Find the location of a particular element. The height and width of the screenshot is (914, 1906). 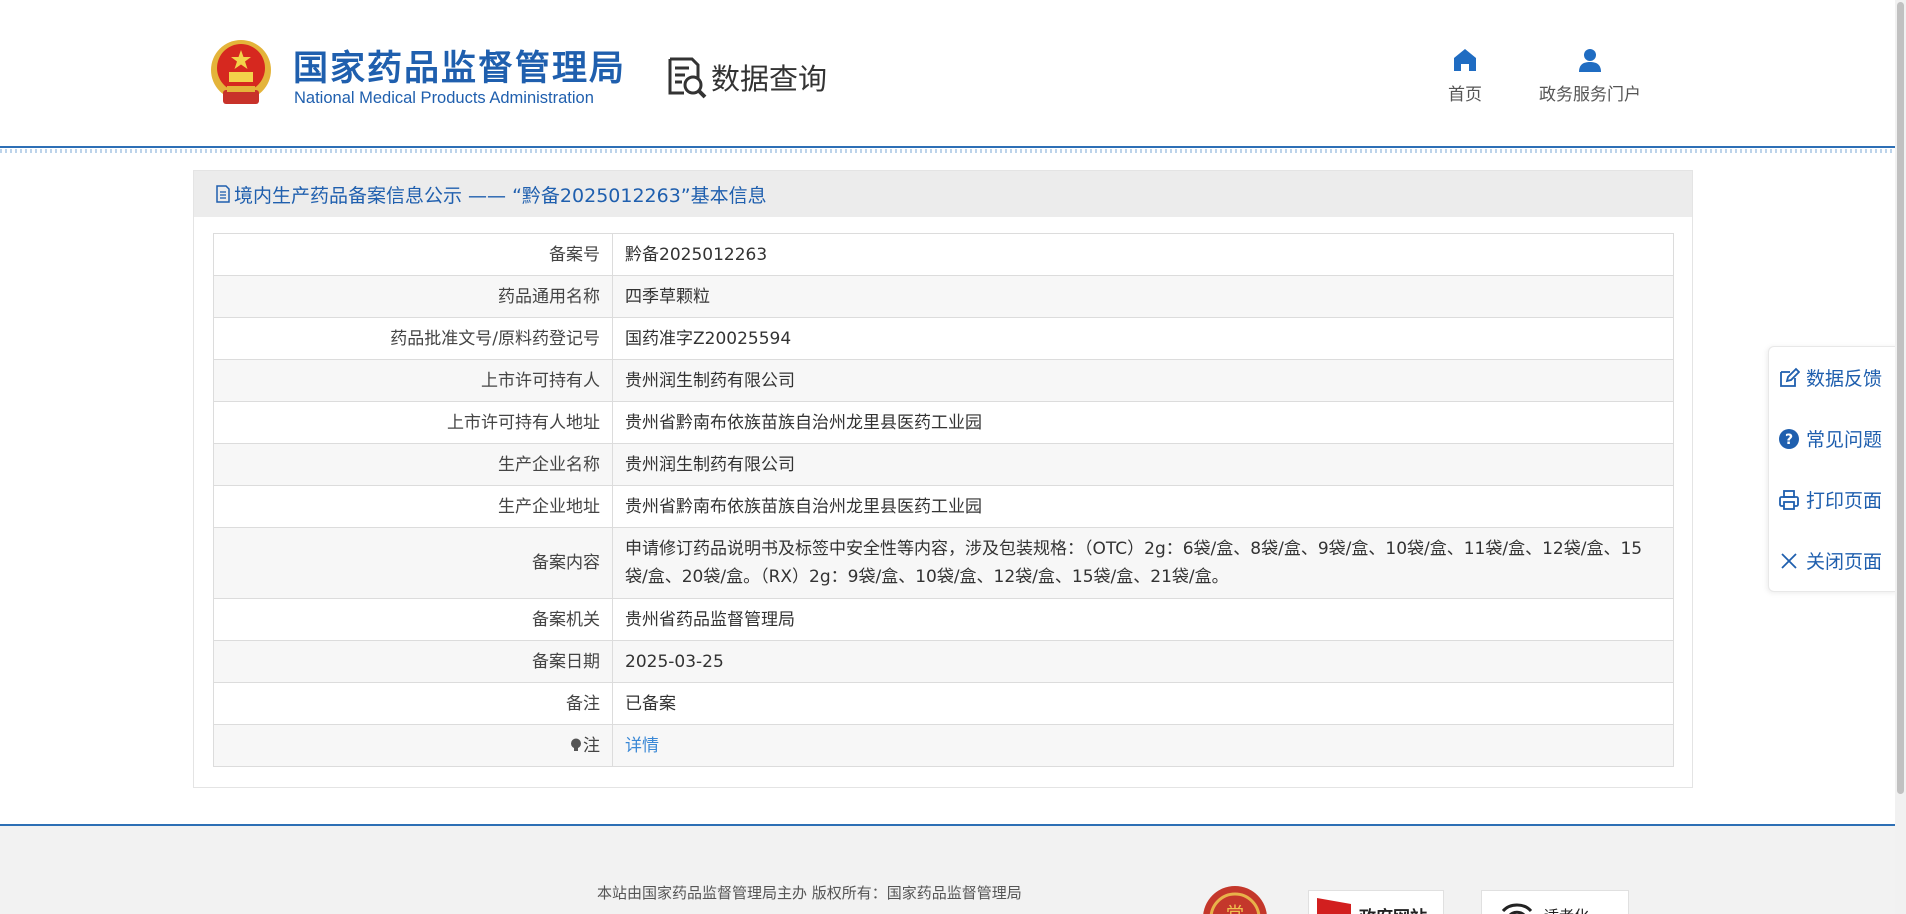

svg-text: 党 is located at coordinates (1235, 909).